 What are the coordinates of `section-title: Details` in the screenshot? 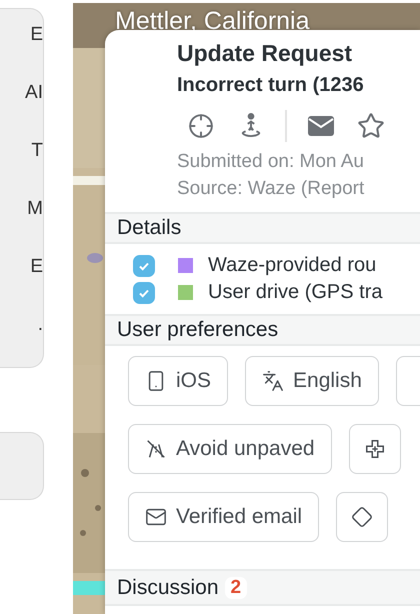 It's located at (149, 228).